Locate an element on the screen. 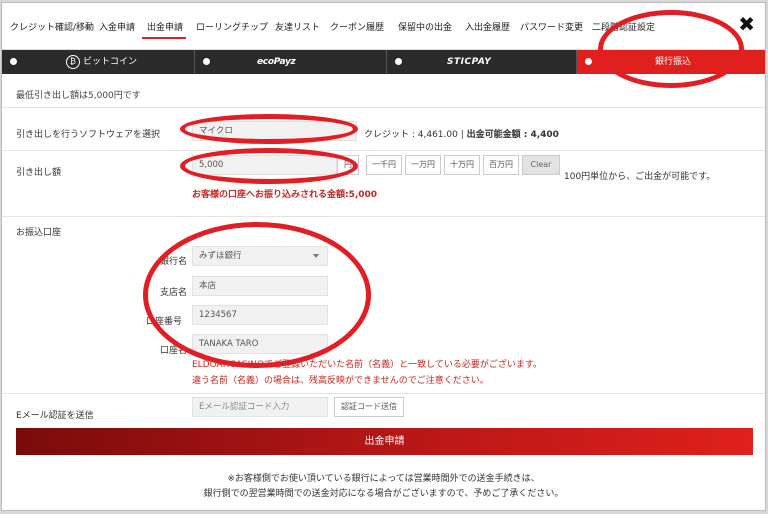 The width and height of the screenshot is (768, 514). chevron-down-icon is located at coordinates (316, 256).